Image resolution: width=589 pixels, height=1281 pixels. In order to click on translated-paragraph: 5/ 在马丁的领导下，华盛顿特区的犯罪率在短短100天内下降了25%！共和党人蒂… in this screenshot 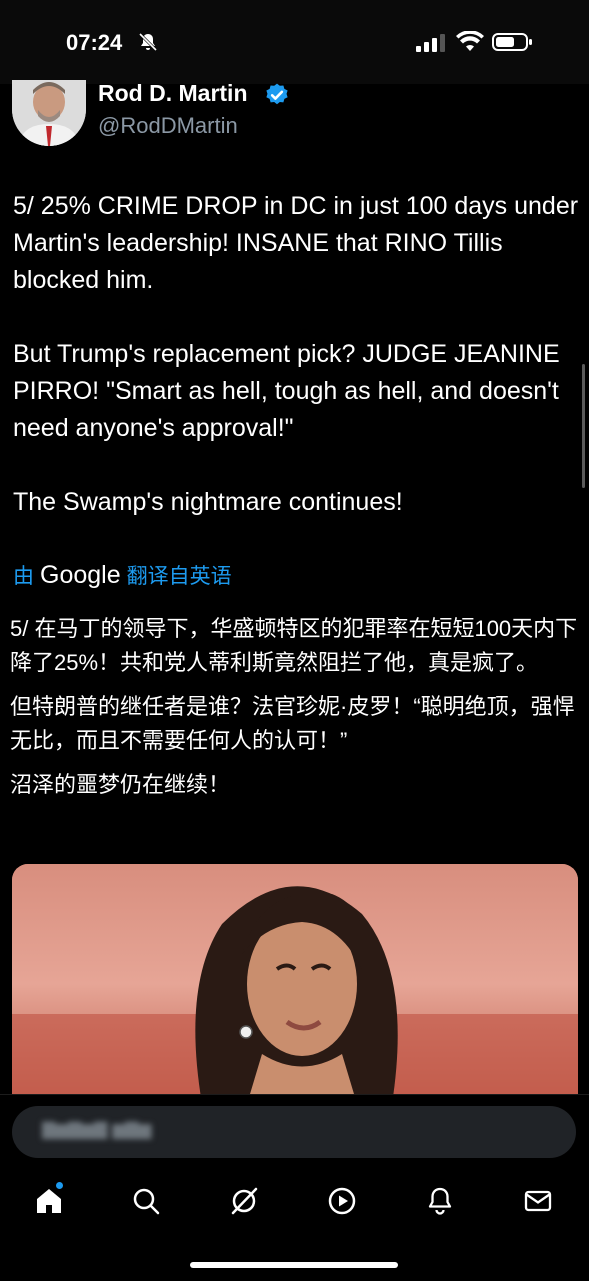, I will do `click(294, 645)`.